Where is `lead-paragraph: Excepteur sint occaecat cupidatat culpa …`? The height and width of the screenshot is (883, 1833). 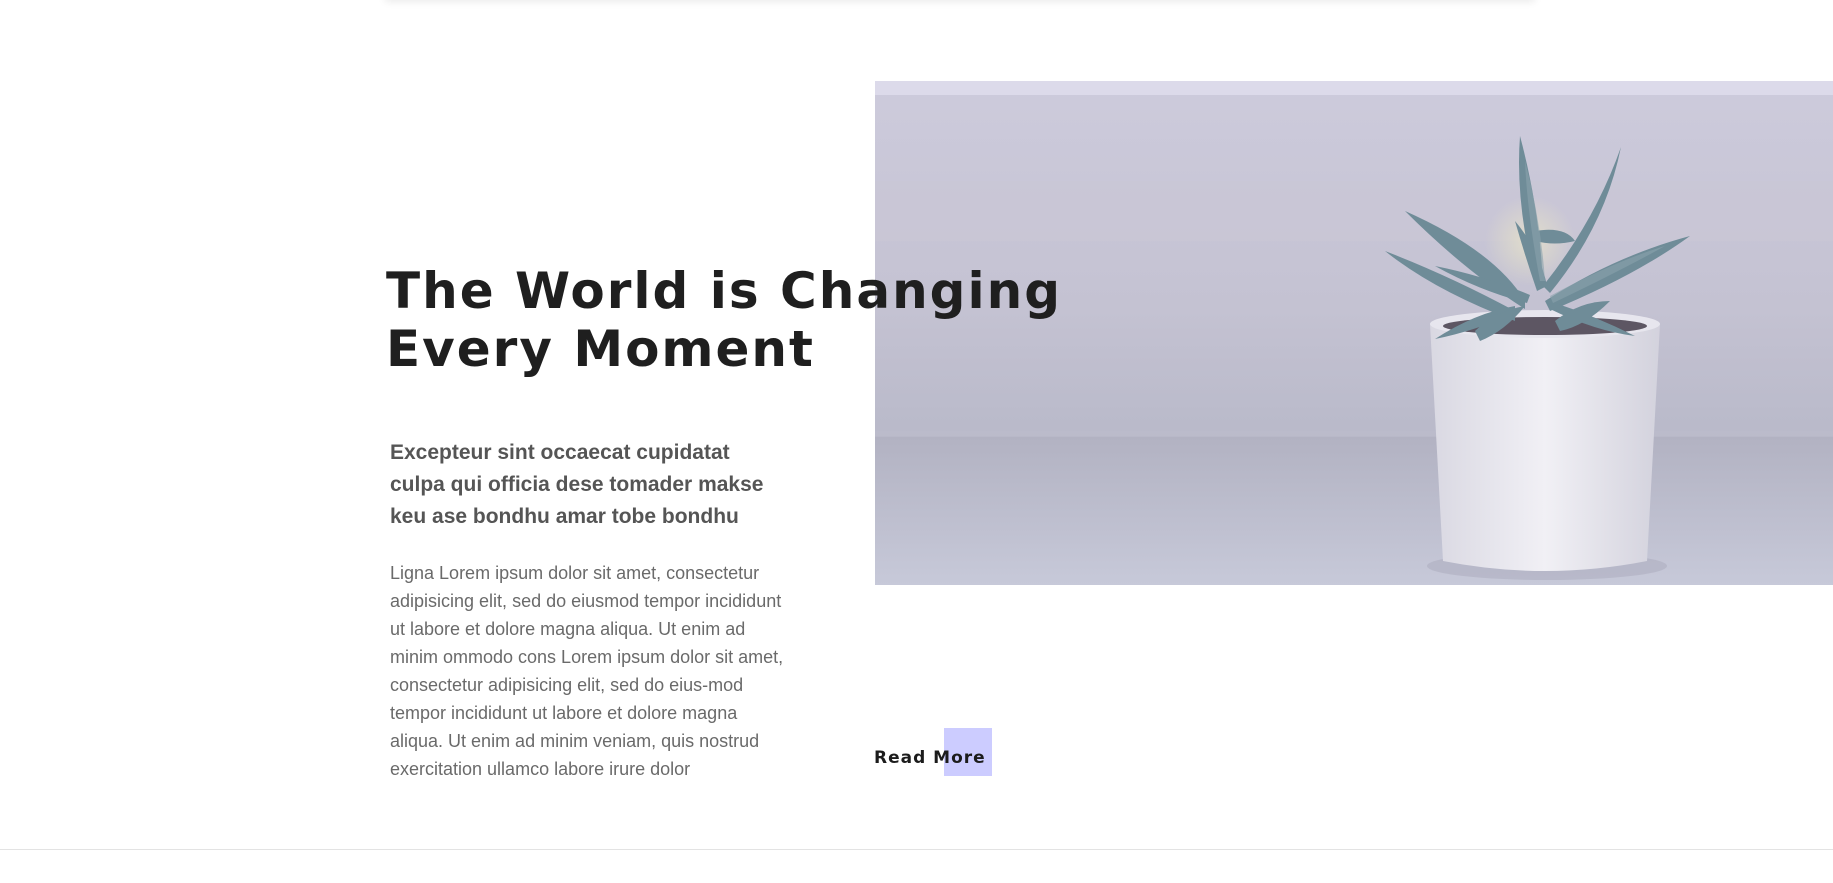
lead-paragraph: Excepteur sint occaecat cupidatat culpa … is located at coordinates (577, 484).